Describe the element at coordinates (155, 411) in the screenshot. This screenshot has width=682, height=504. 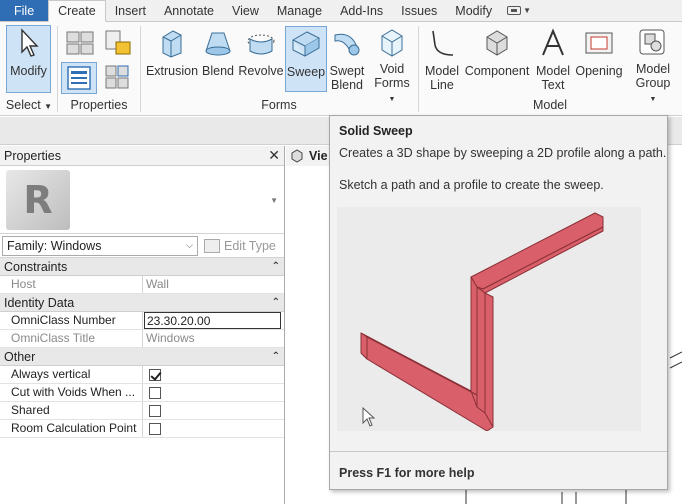
I see `shared-checkbox` at that location.